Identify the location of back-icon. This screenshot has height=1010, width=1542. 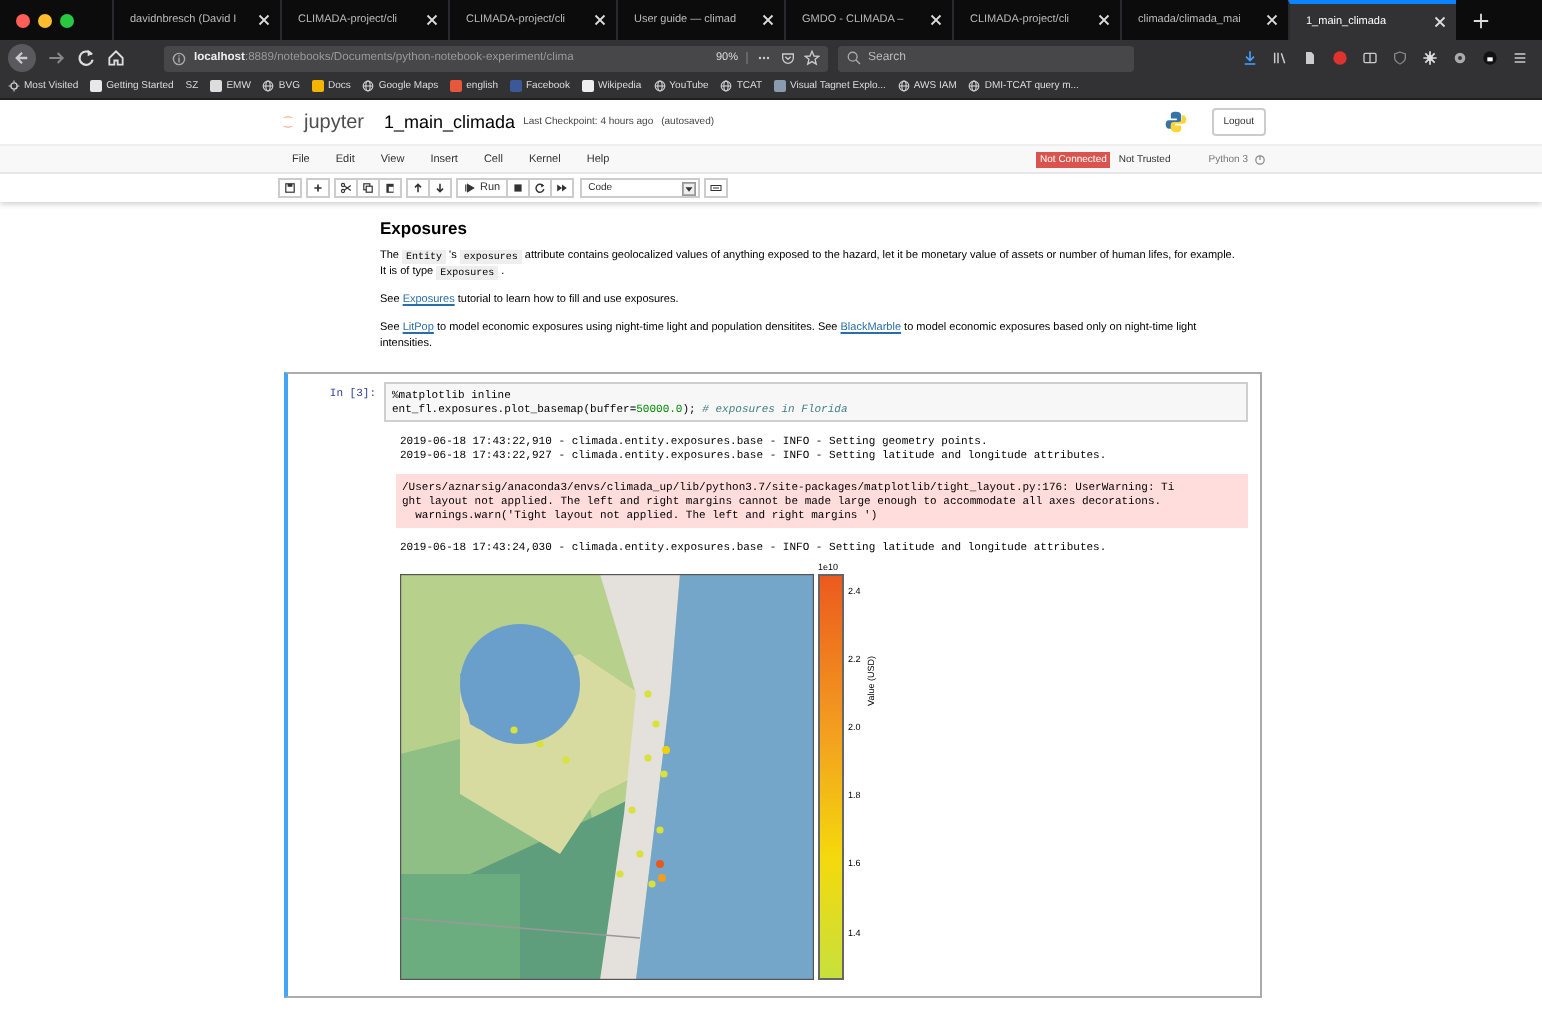
(22, 58).